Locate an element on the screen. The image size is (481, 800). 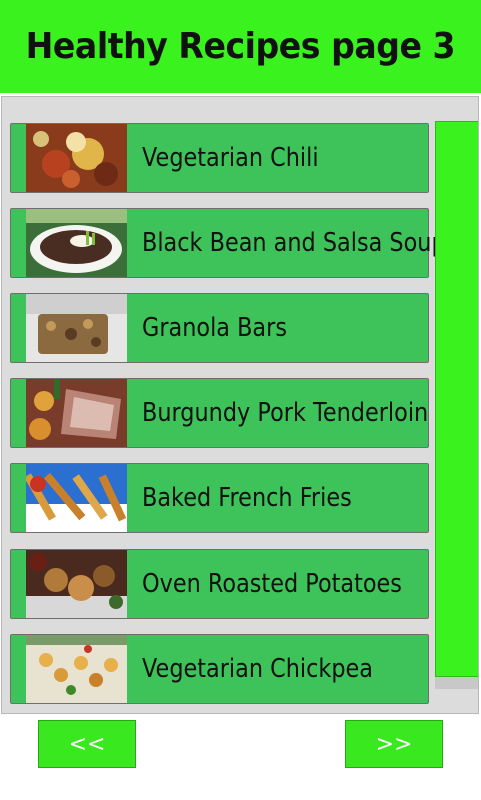
page-title: Healthy Recipes page 3 is located at coordinates (240, 46).